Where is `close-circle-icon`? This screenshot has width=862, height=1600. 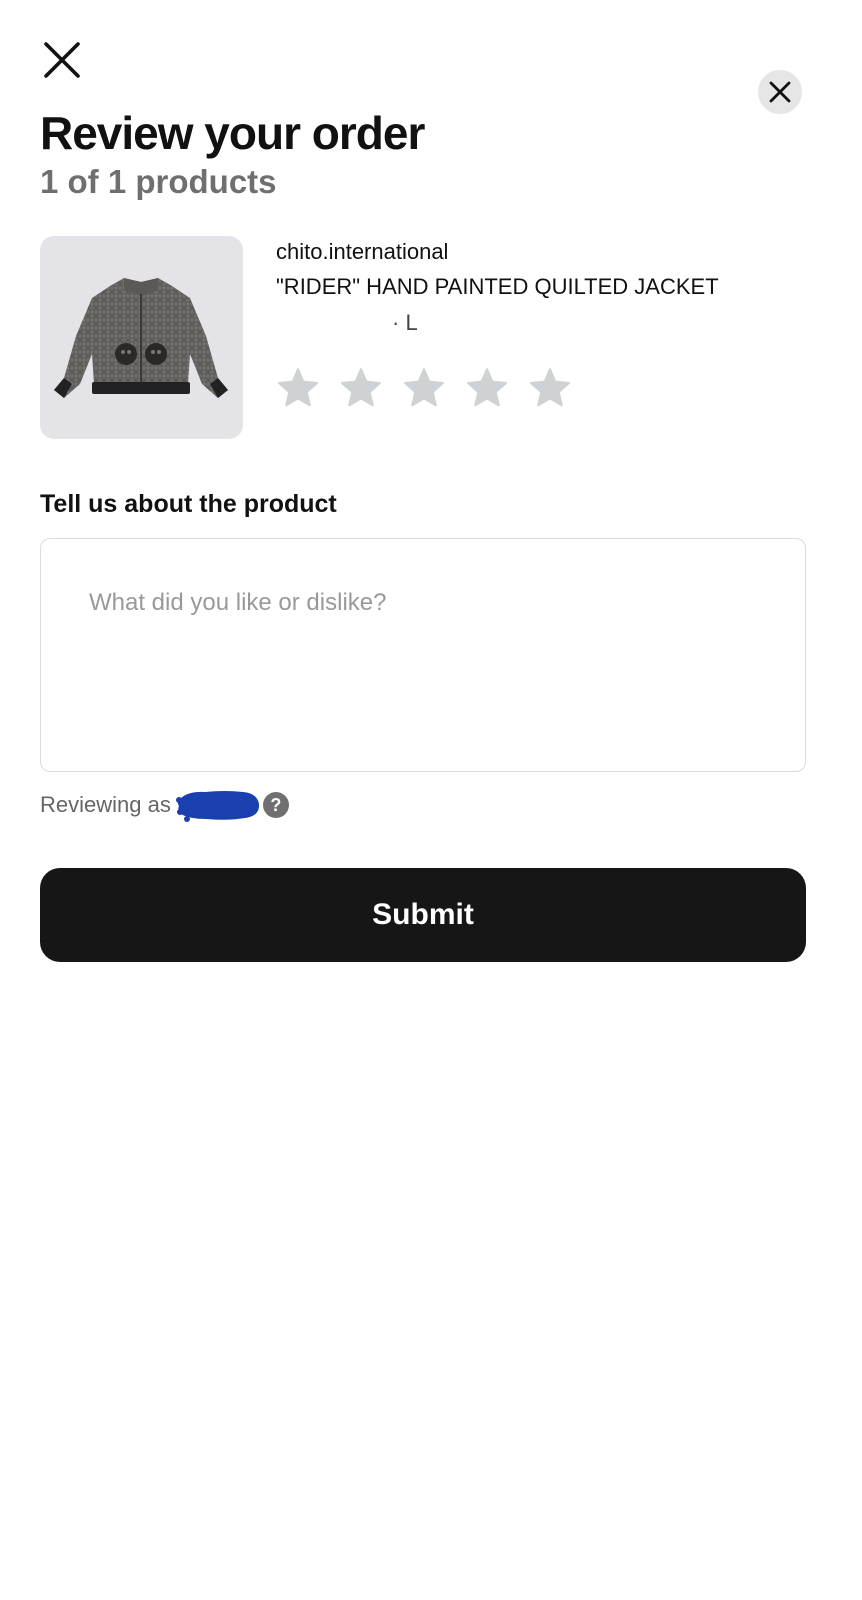 close-circle-icon is located at coordinates (780, 92).